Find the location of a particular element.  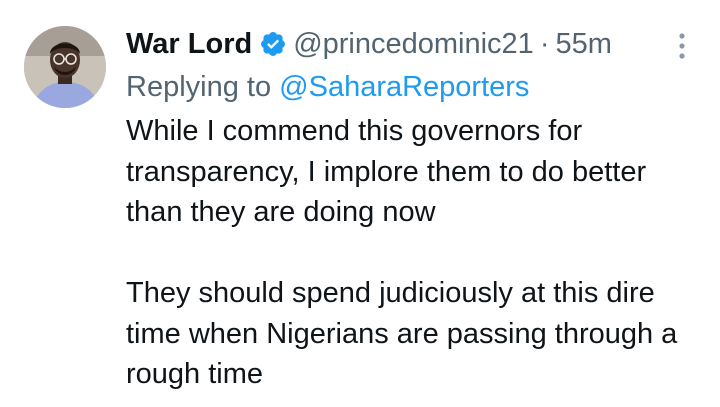

replying-prefix: Replying to is located at coordinates (203, 87).